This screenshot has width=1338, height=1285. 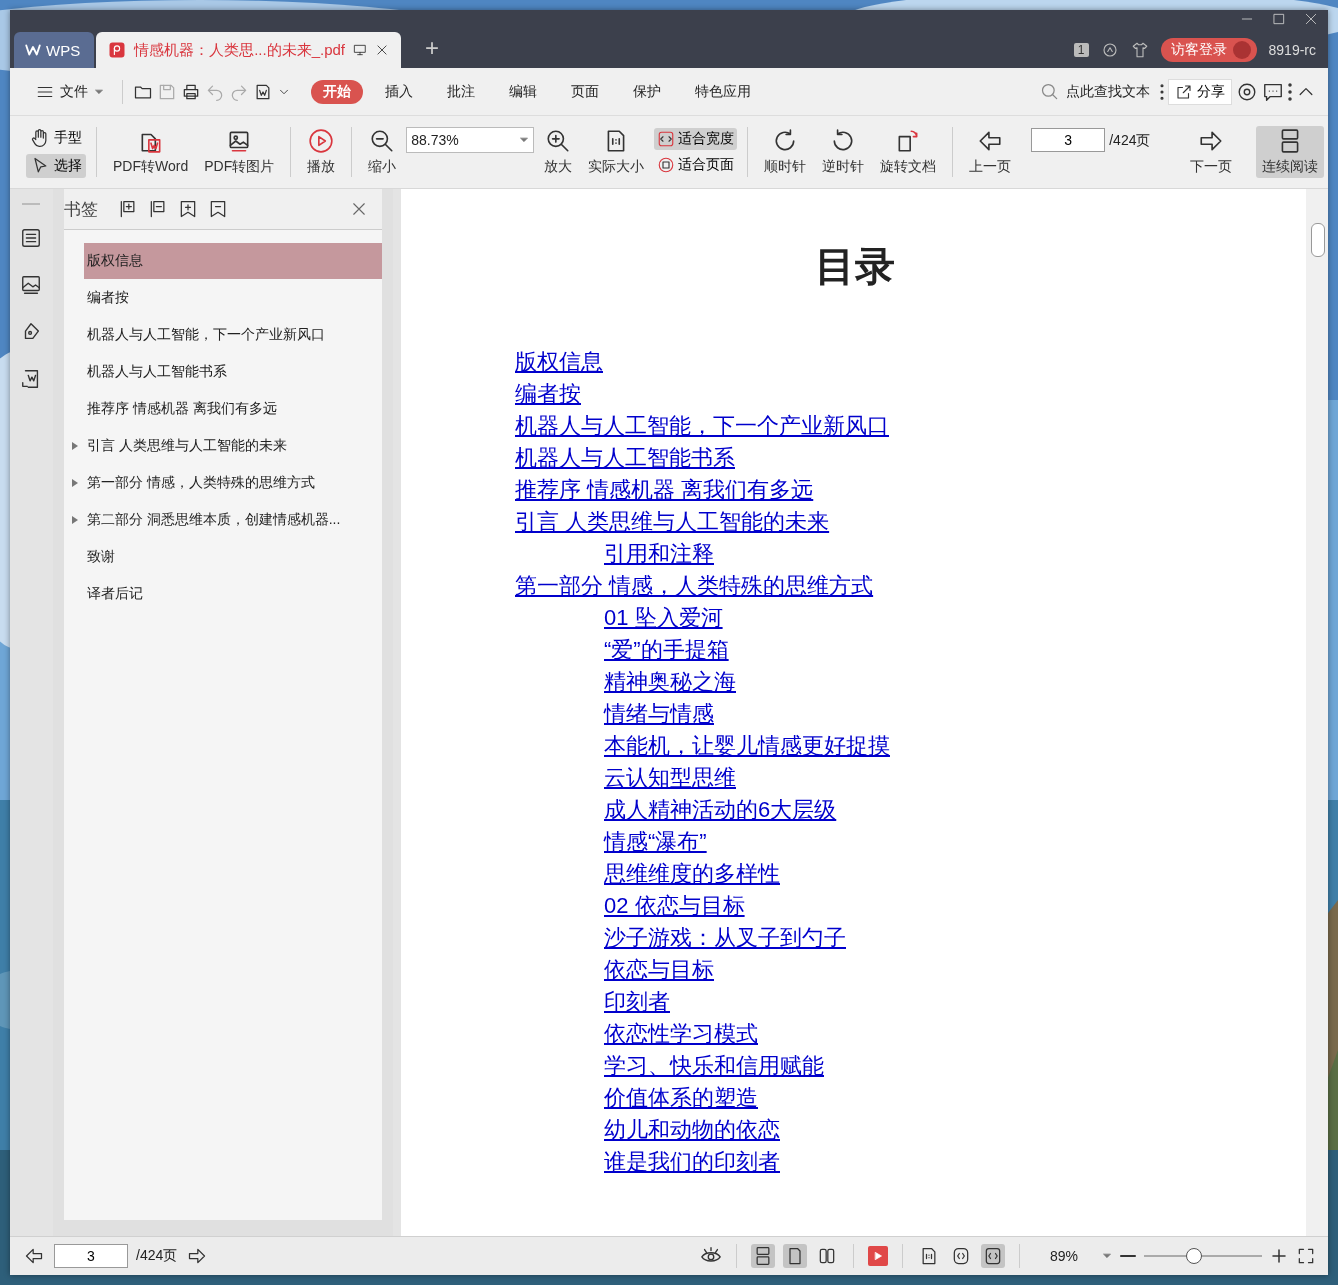 What do you see at coordinates (559, 362) in the screenshot?
I see `toc-link: 版权信息` at bounding box center [559, 362].